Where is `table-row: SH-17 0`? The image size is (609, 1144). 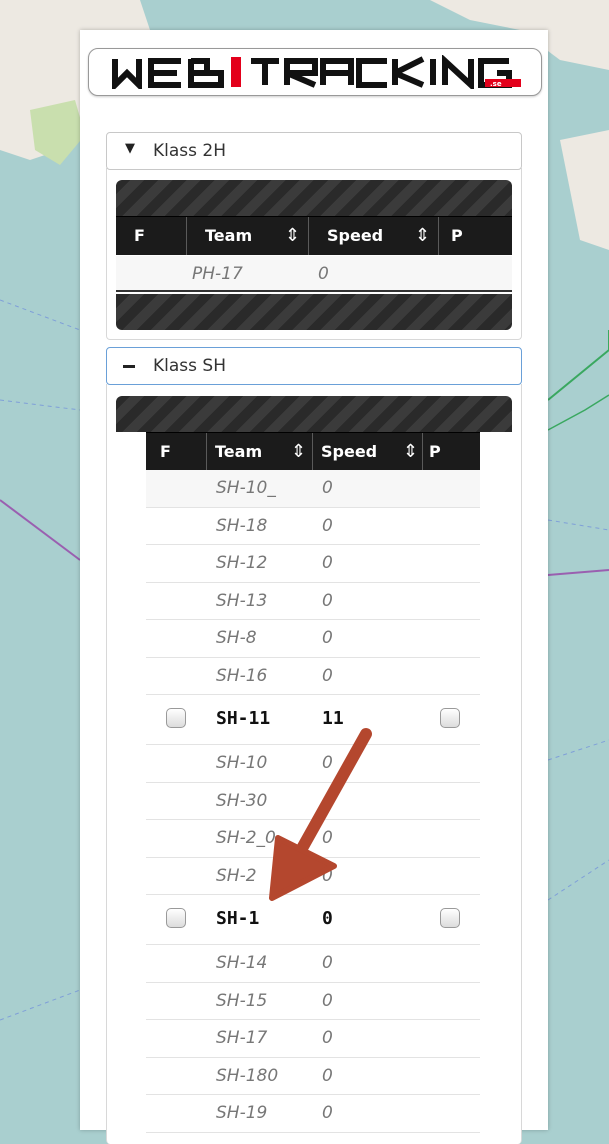 table-row: SH-17 0 is located at coordinates (313, 1039).